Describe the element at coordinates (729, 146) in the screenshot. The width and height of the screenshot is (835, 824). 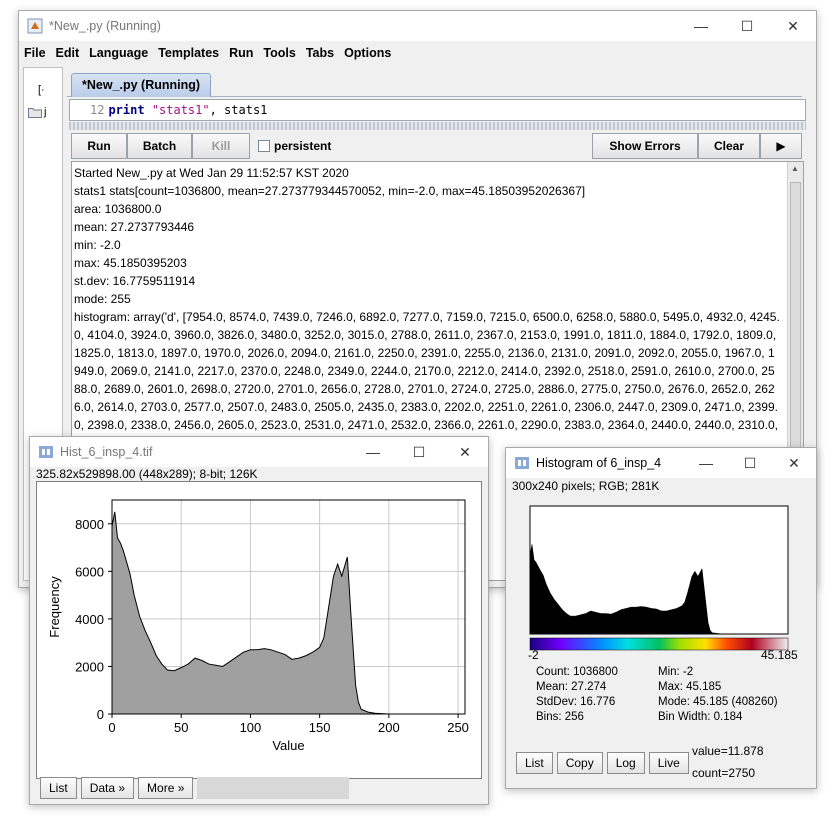
I see `clear-button: Clear` at that location.